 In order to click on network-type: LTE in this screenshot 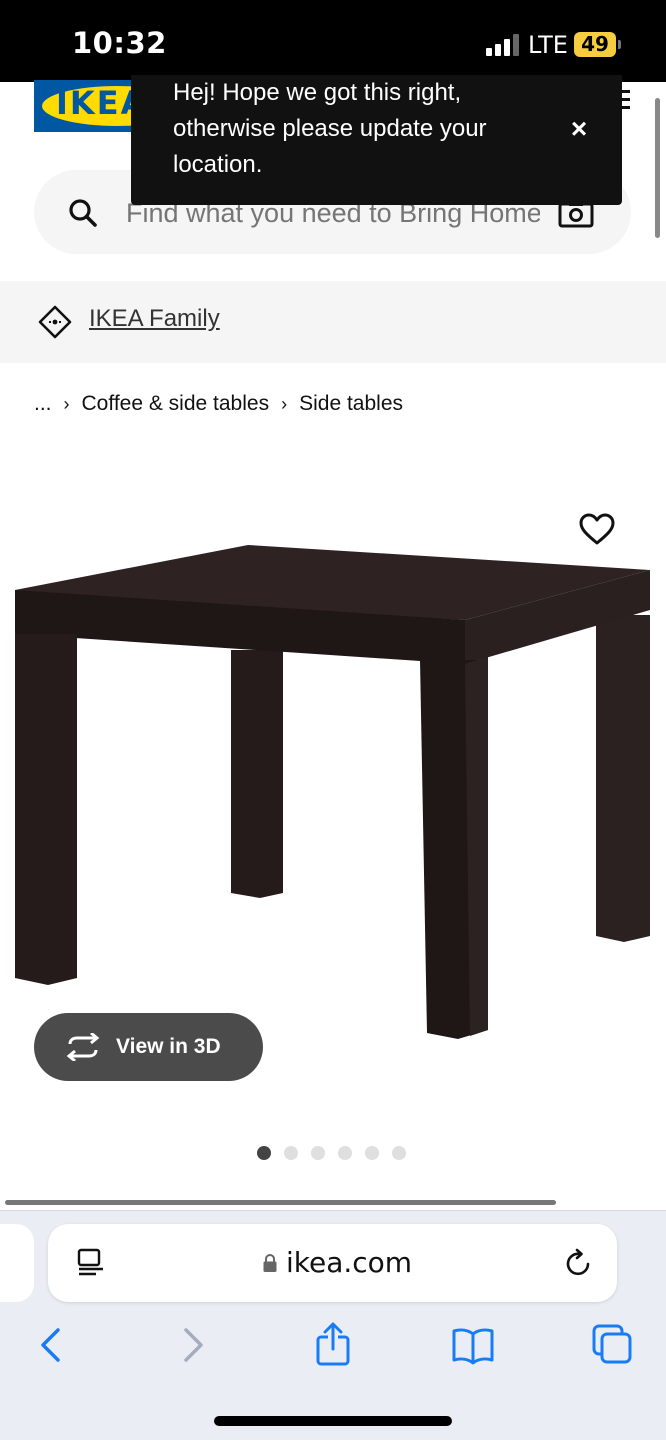, I will do `click(548, 45)`.